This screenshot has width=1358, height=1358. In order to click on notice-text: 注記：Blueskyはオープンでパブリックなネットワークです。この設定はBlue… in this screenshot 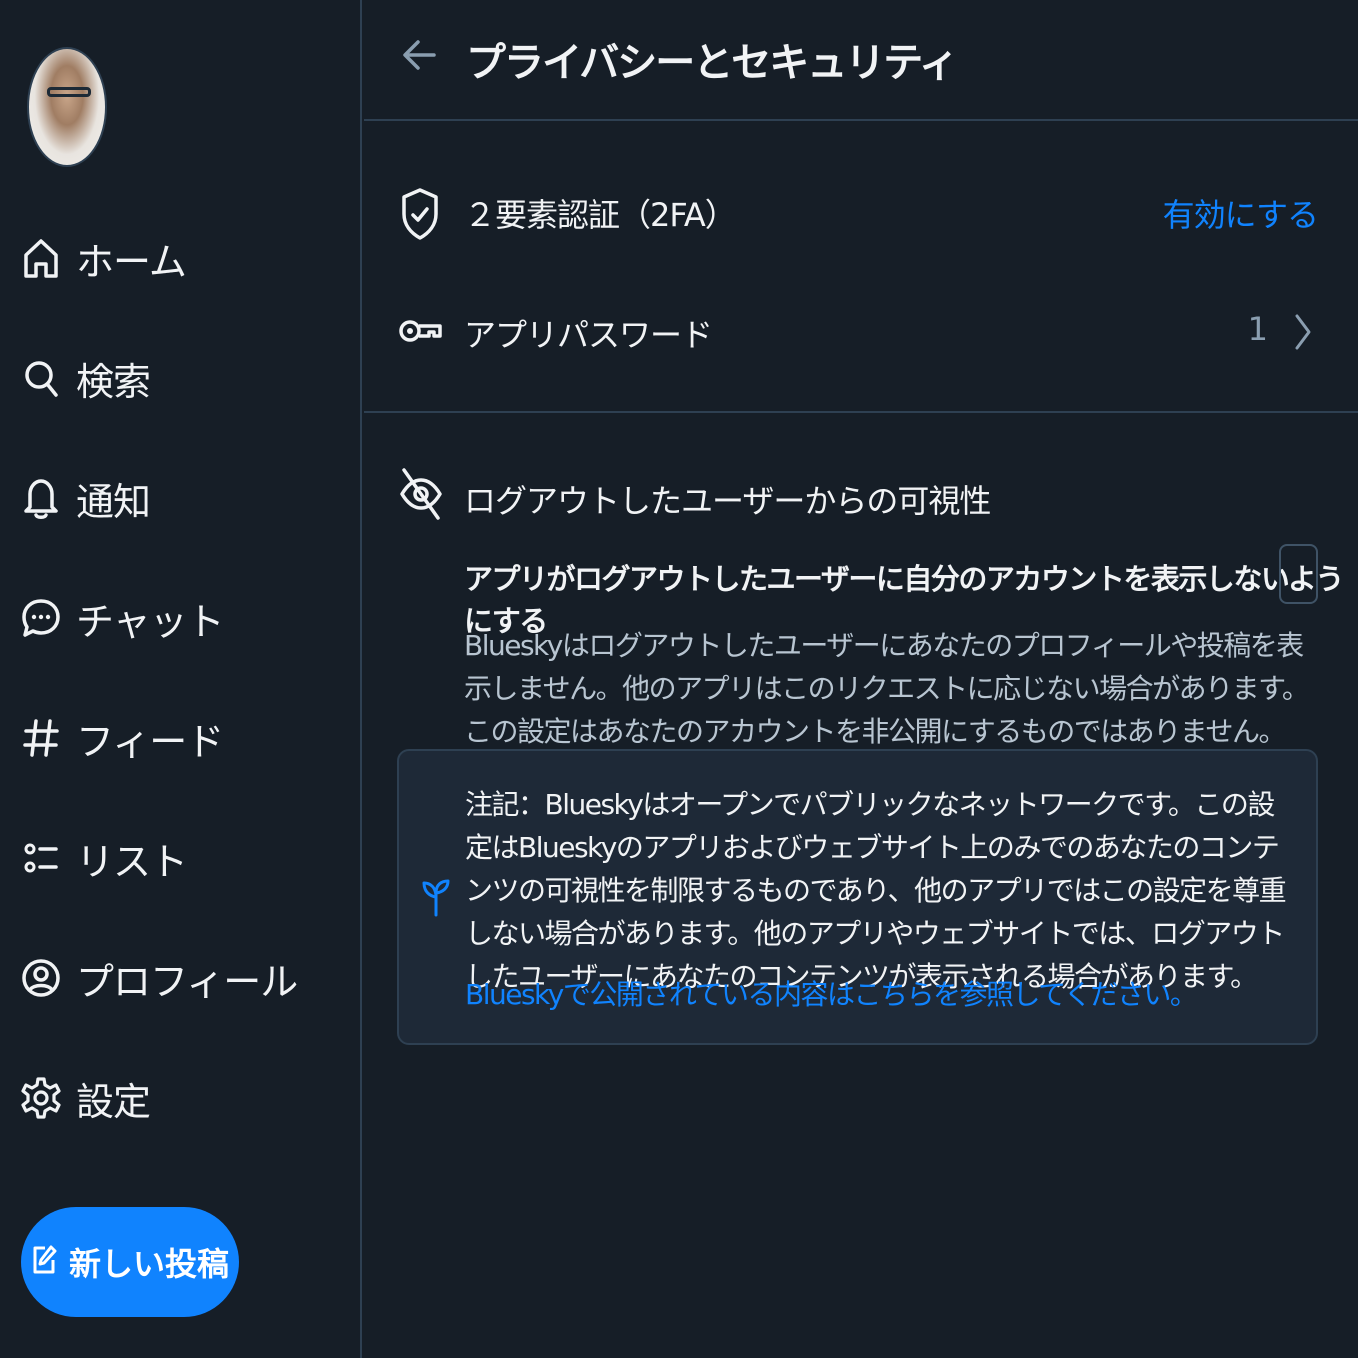, I will do `click(876, 890)`.